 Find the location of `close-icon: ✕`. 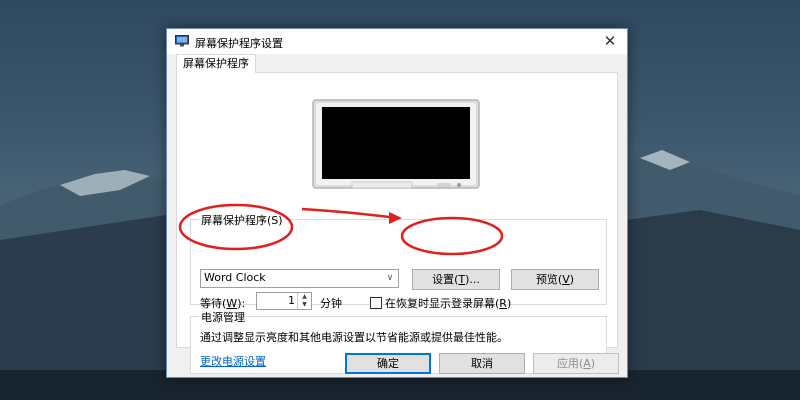

close-icon: ✕ is located at coordinates (610, 41).